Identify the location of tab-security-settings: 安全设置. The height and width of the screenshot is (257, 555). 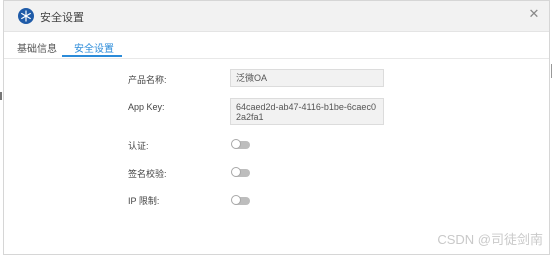
(94, 47).